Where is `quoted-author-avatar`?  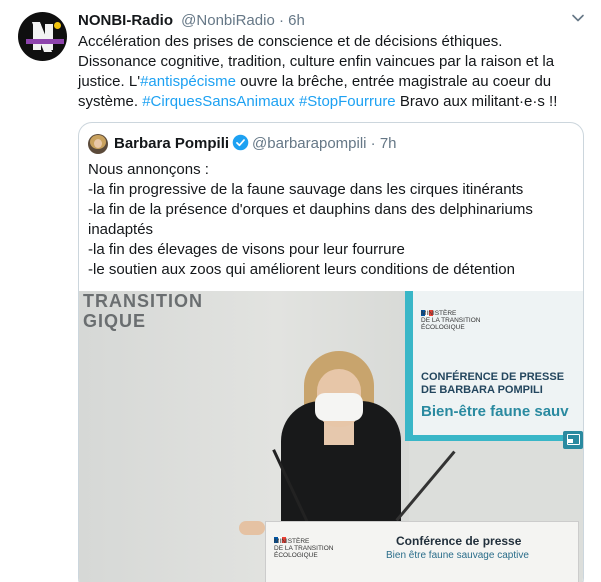 quoted-author-avatar is located at coordinates (98, 144).